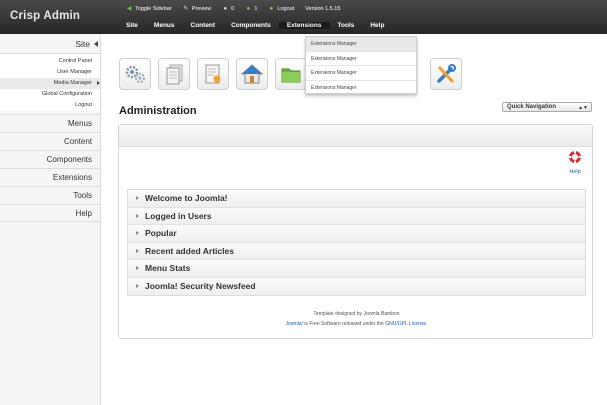 This screenshot has height=405, width=607. I want to click on nav-components: Components, so click(251, 25).